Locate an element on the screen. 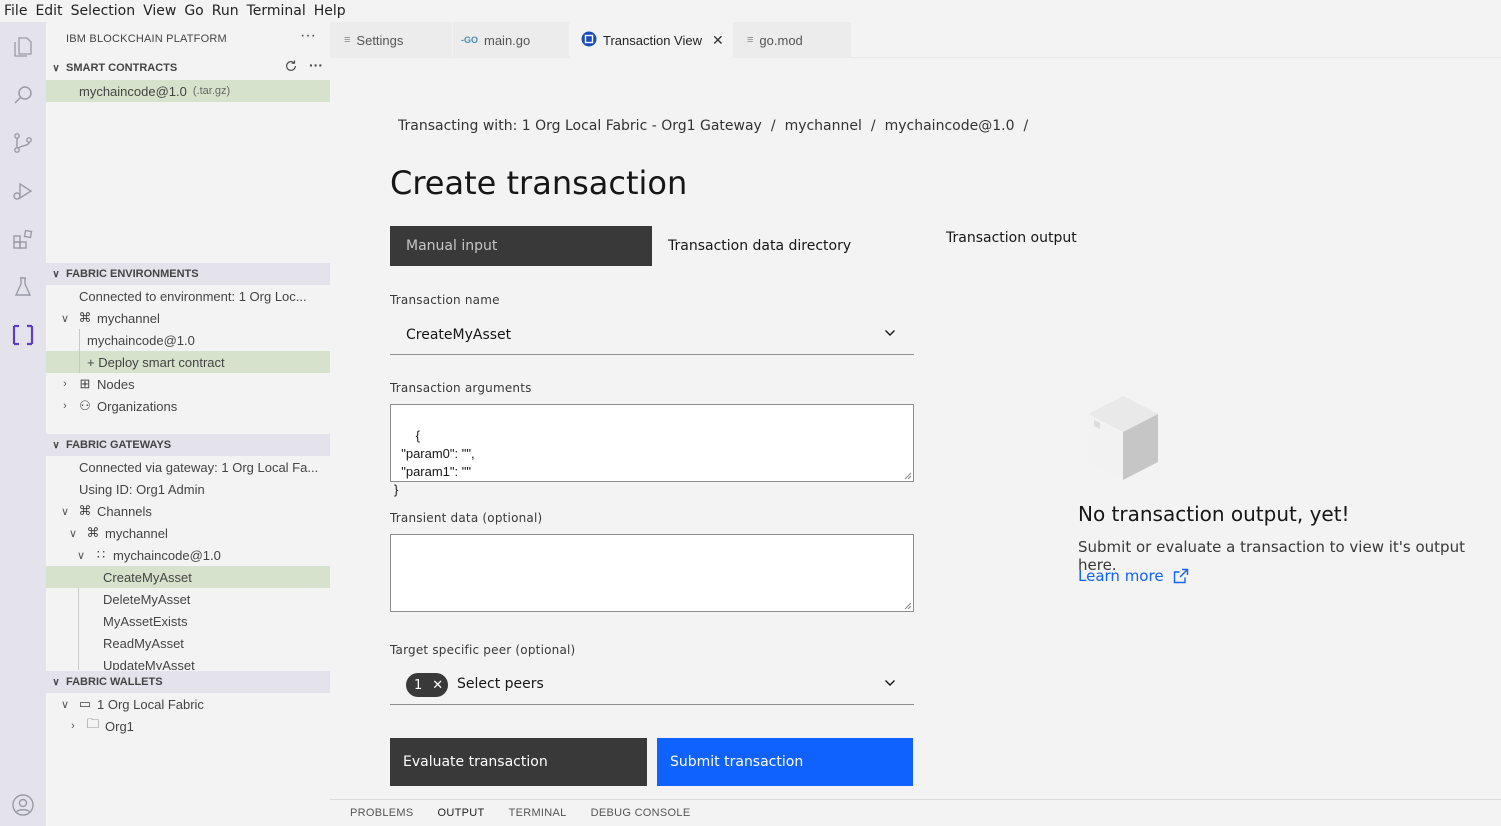 The height and width of the screenshot is (826, 1501). tab-main-go: -GO main.go is located at coordinates (511, 40).